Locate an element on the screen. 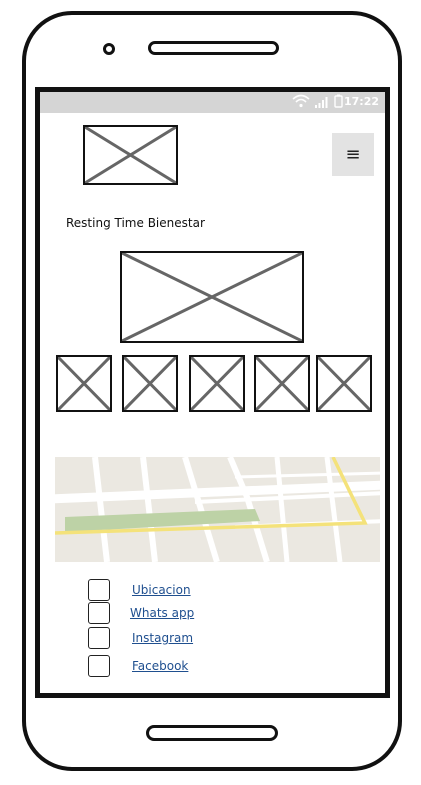 The image size is (421, 785). list-item: Ubicacion is located at coordinates (148, 591).